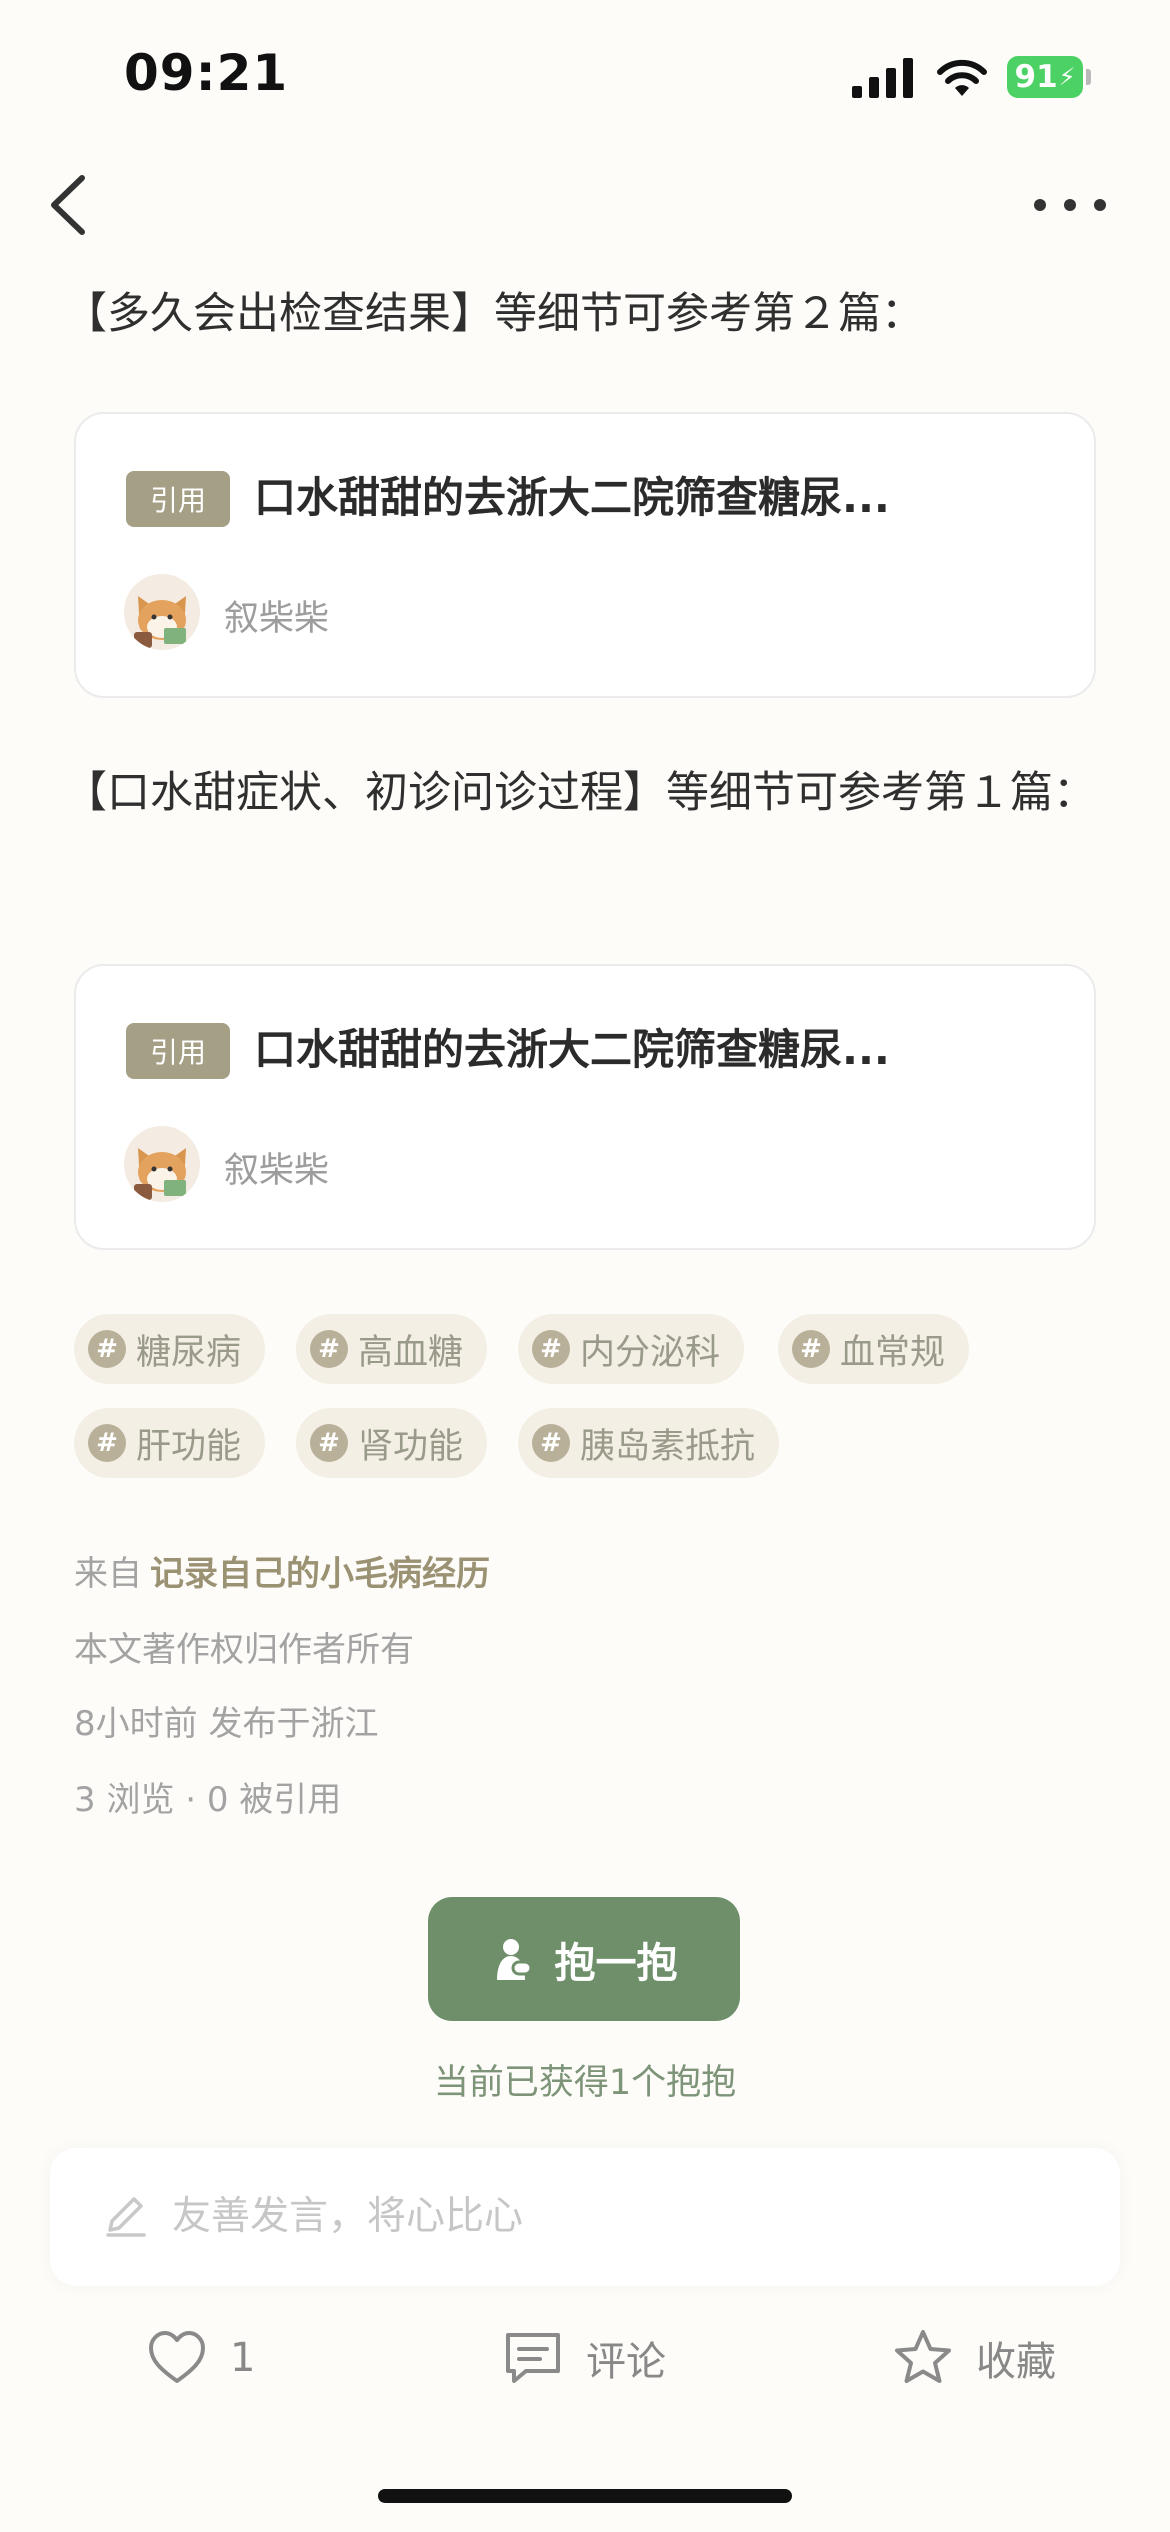  I want to click on article-paragraph: 【多久会出检查结果】等细节可参考第２篇：, so click(494, 314).